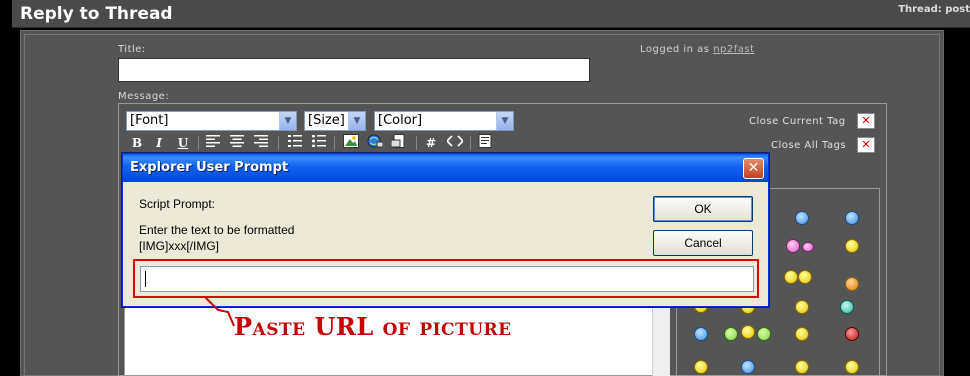 The width and height of the screenshot is (970, 376). Describe the element at coordinates (373, 326) in the screenshot. I see `annotation-text: Paste URL of picture` at that location.